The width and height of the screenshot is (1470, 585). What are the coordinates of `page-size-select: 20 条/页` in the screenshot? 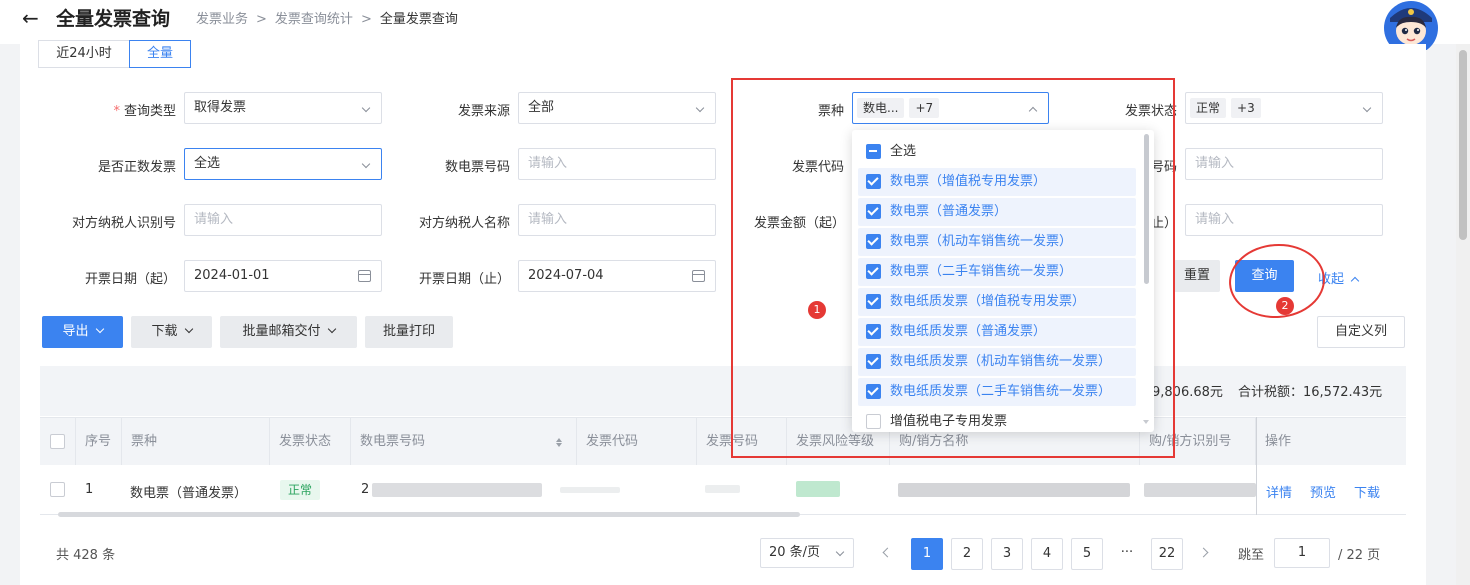 It's located at (807, 553).